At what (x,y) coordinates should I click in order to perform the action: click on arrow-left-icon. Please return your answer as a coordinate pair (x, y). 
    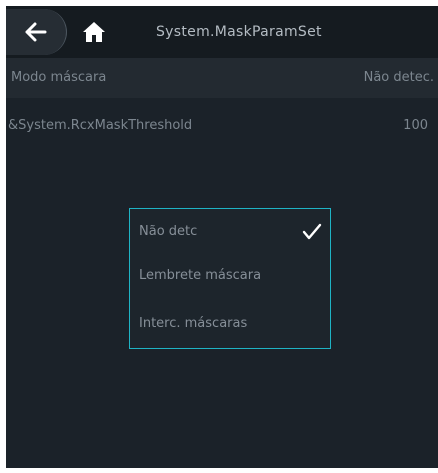
    Looking at the image, I should click on (36, 32).